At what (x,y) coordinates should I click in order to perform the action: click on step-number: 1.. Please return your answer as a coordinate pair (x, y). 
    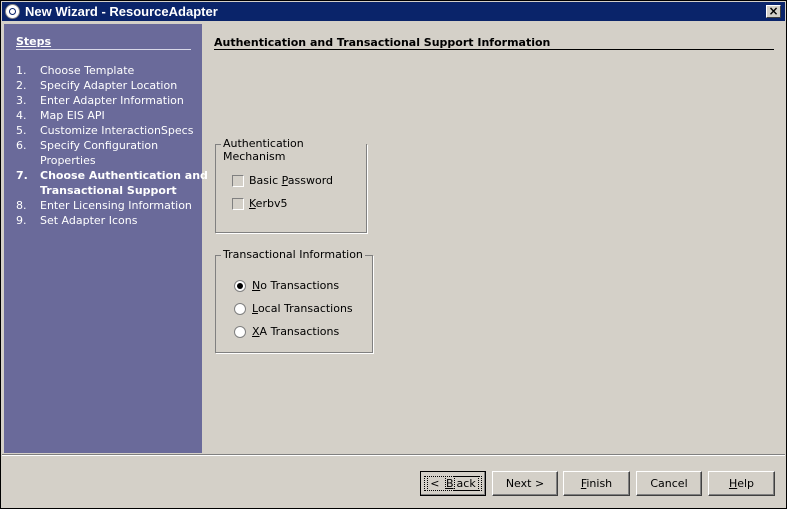
    Looking at the image, I should click on (21, 70).